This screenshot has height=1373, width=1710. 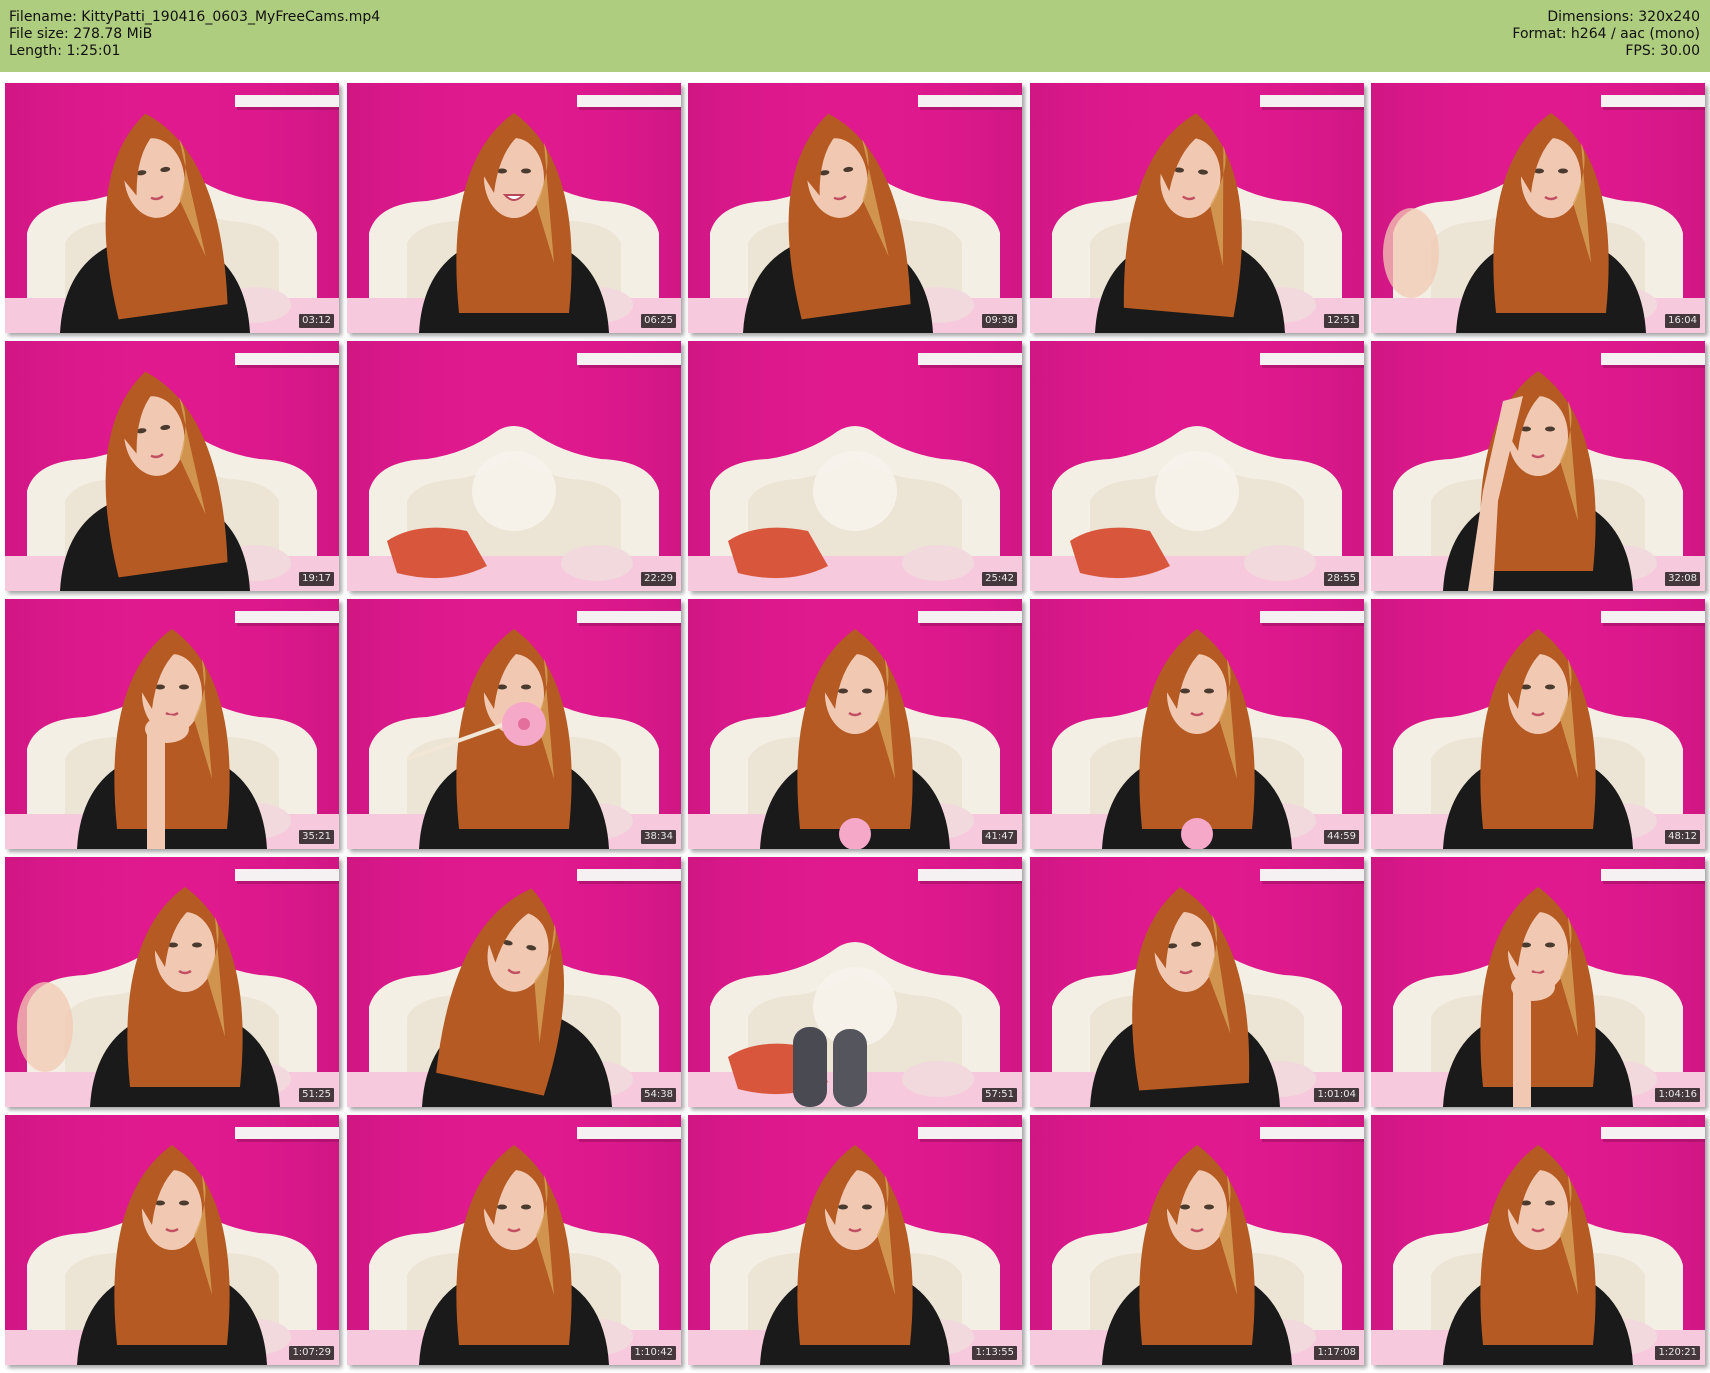 What do you see at coordinates (999, 1095) in the screenshot?
I see `timestamp-label: 57:51` at bounding box center [999, 1095].